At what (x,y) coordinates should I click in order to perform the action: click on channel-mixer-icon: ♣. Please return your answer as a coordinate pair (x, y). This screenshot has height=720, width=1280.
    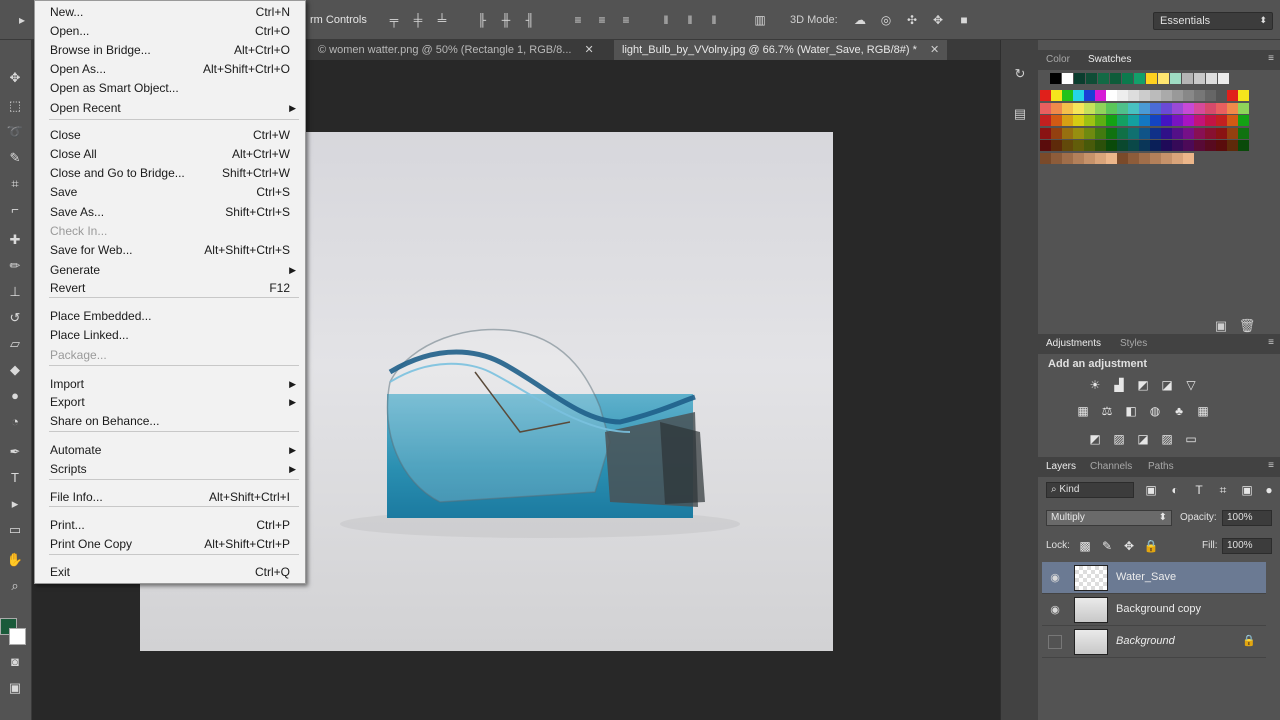
    Looking at the image, I should click on (1179, 411).